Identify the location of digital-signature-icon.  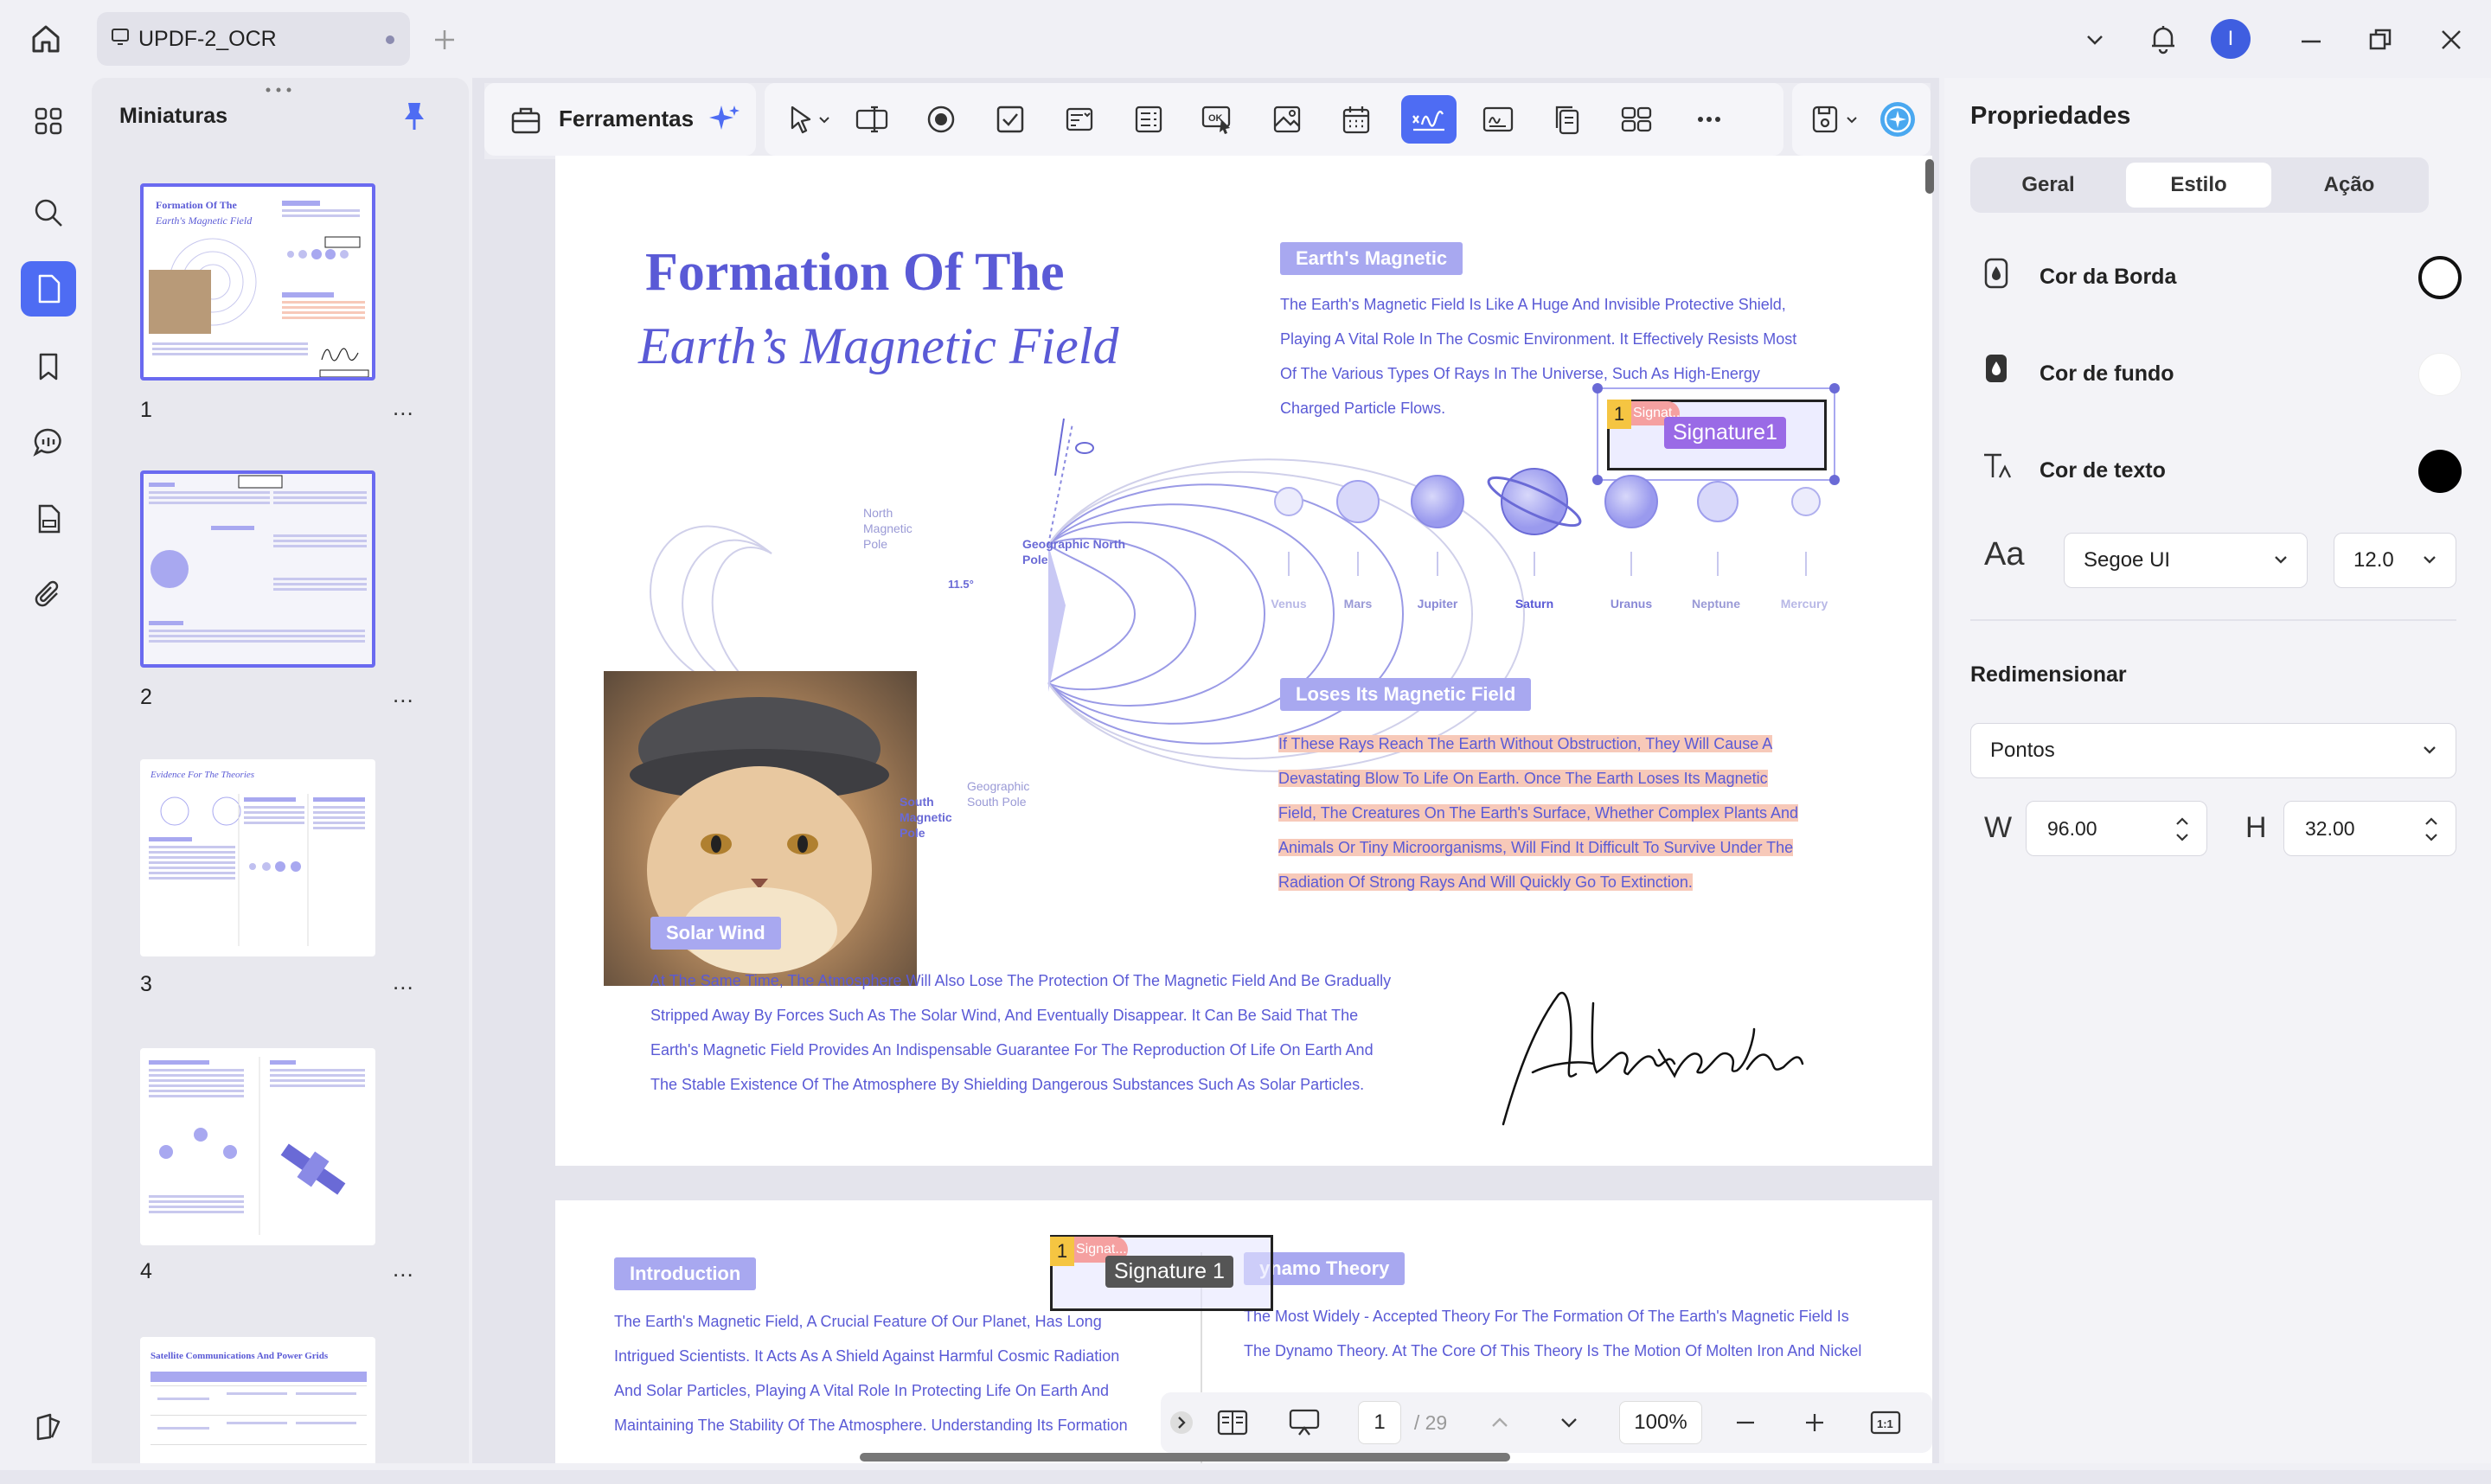
(1498, 120).